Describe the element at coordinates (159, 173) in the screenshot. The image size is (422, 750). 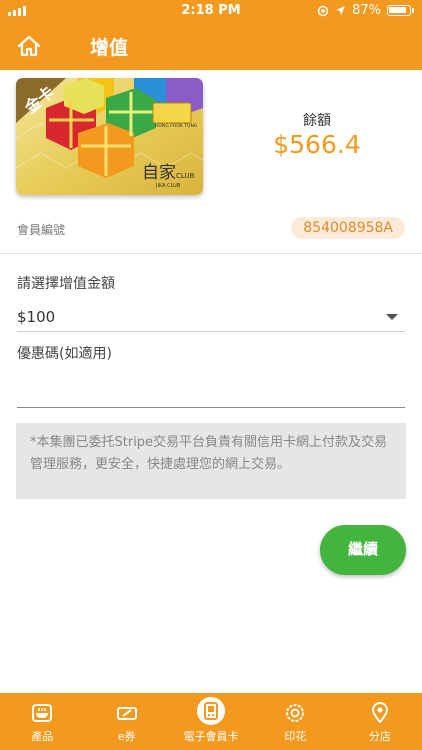
I see `card-brand-cn: 自家` at that location.